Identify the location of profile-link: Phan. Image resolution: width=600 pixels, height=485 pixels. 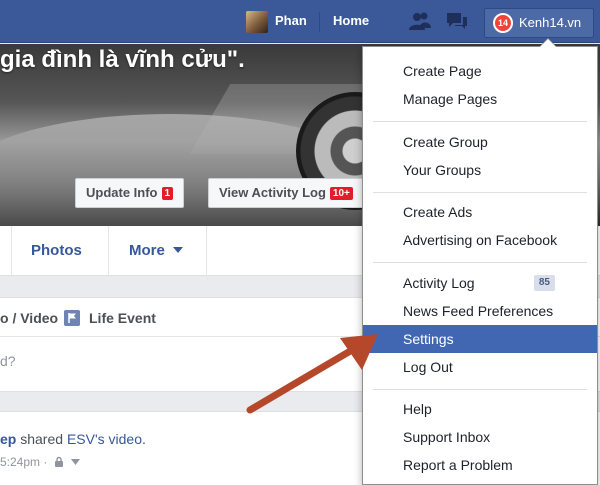
(291, 20).